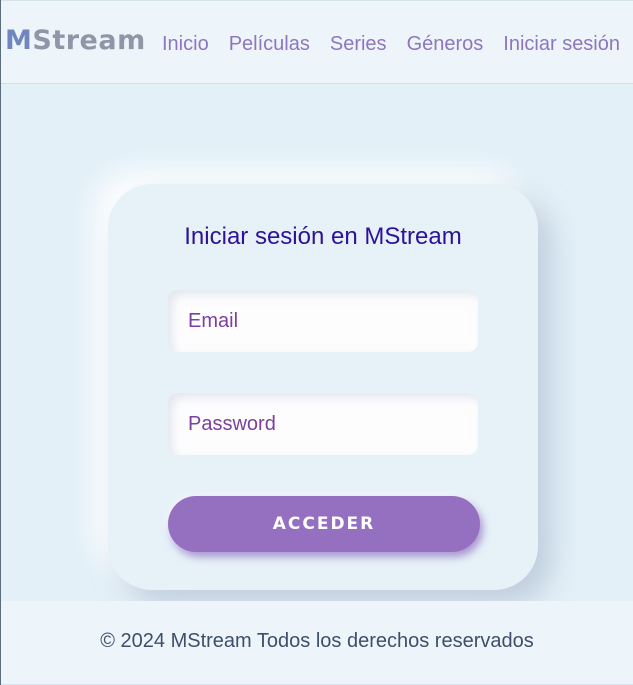 The height and width of the screenshot is (685, 633). I want to click on brand-logo-rest: Stream, so click(89, 40).